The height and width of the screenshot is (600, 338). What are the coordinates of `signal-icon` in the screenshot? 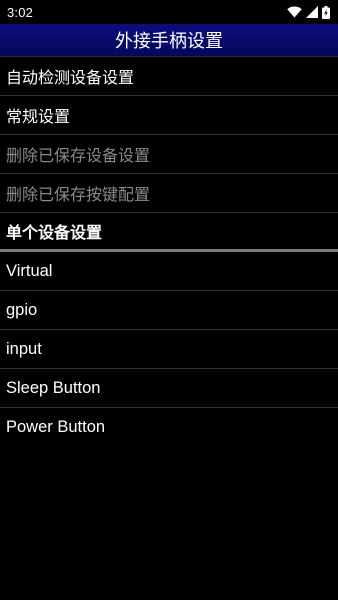 It's located at (312, 12).